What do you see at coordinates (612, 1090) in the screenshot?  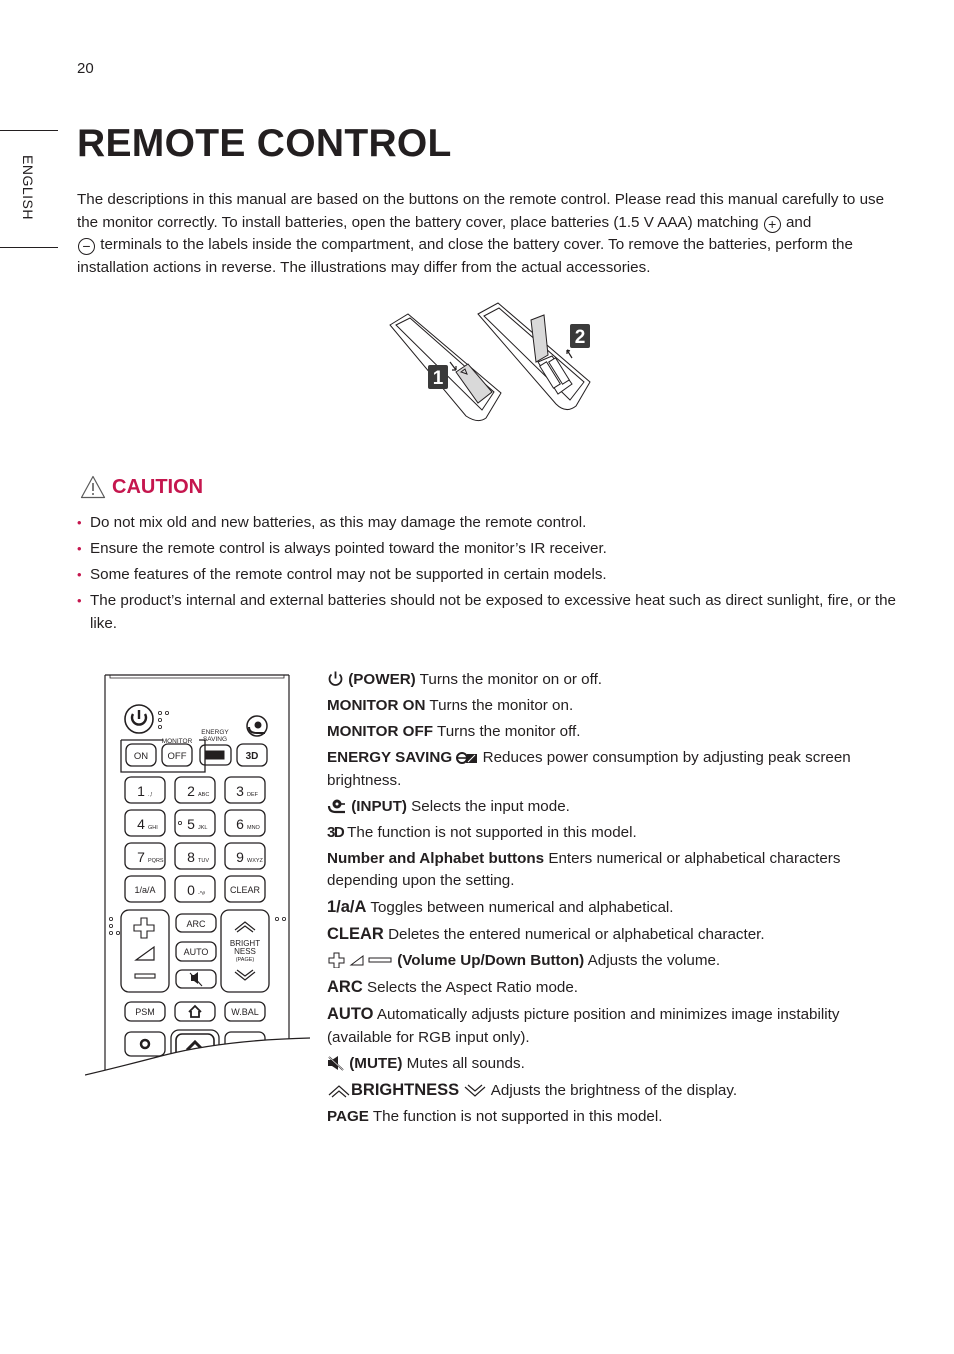 I see `desc-text: Adjusts the brightness of the display.` at bounding box center [612, 1090].